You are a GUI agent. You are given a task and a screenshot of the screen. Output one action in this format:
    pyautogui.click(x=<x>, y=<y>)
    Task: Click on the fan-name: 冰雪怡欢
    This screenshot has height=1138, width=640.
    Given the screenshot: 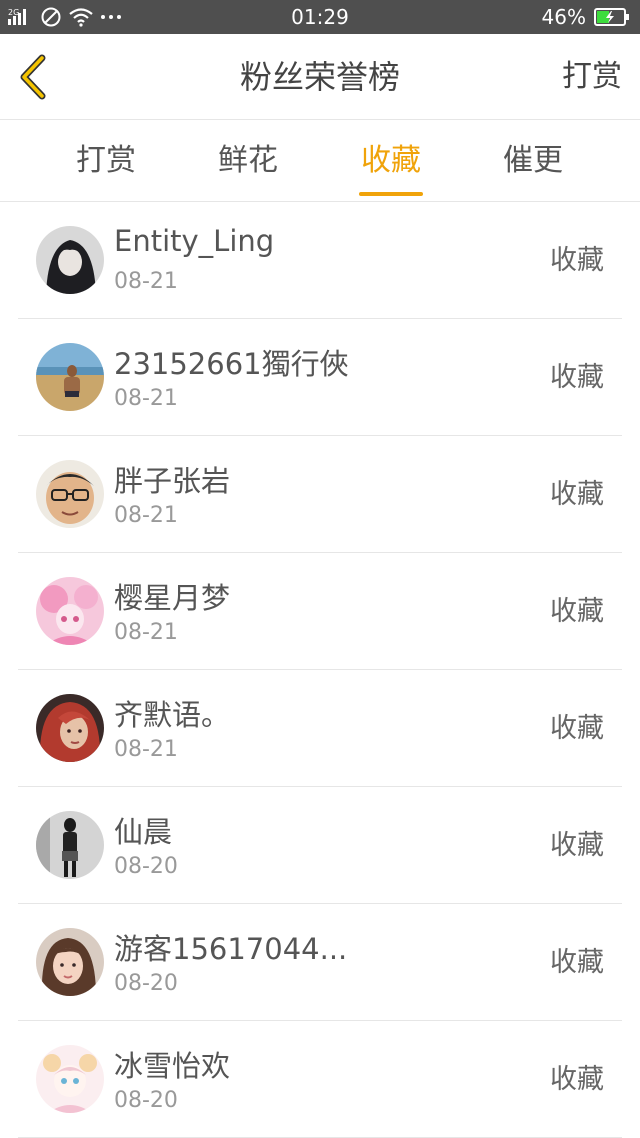 What is the action you would take?
    pyautogui.click(x=172, y=1066)
    